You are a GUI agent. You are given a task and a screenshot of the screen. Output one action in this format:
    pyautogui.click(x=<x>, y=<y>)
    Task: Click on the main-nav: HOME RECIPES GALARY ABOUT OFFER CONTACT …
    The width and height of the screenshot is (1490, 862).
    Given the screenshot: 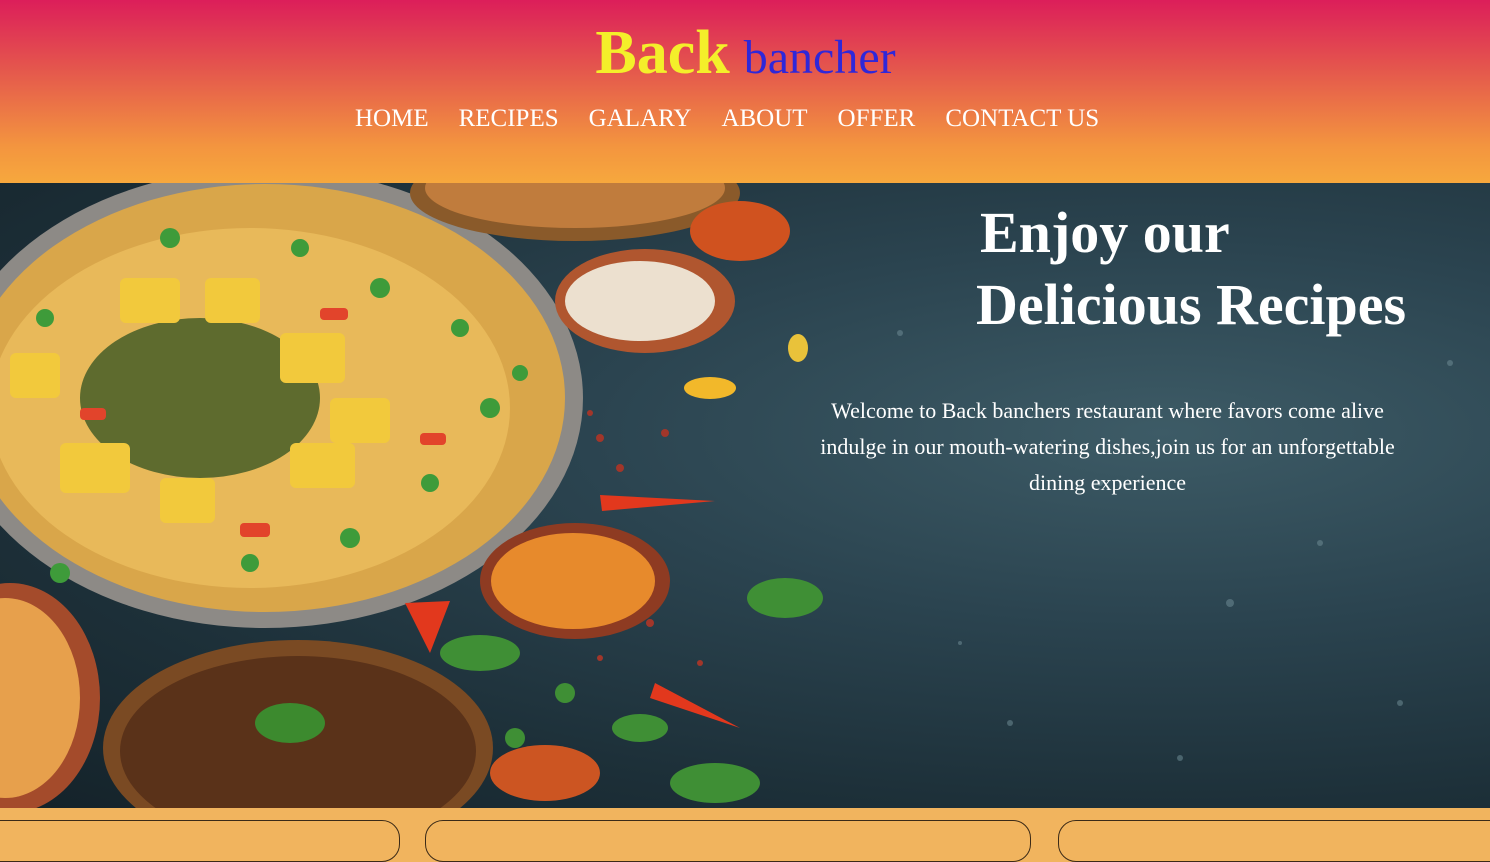 What is the action you would take?
    pyautogui.click(x=727, y=119)
    